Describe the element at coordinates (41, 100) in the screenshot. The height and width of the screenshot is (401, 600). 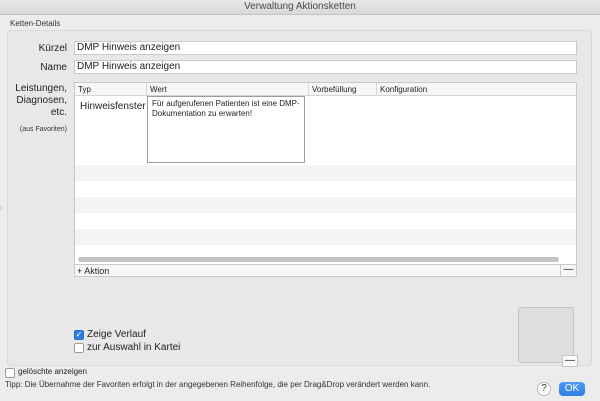
I see `leistungen-label-line: Diagnosen,` at that location.